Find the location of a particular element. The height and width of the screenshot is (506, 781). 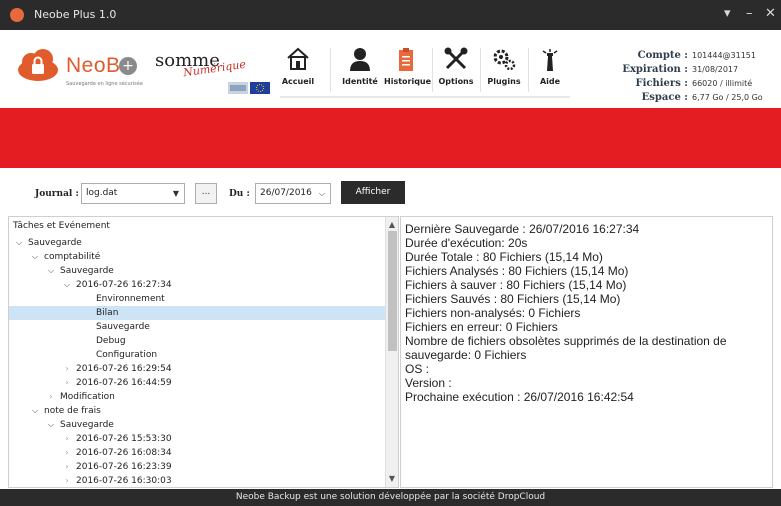

afficher-button: Afficher is located at coordinates (373, 192).